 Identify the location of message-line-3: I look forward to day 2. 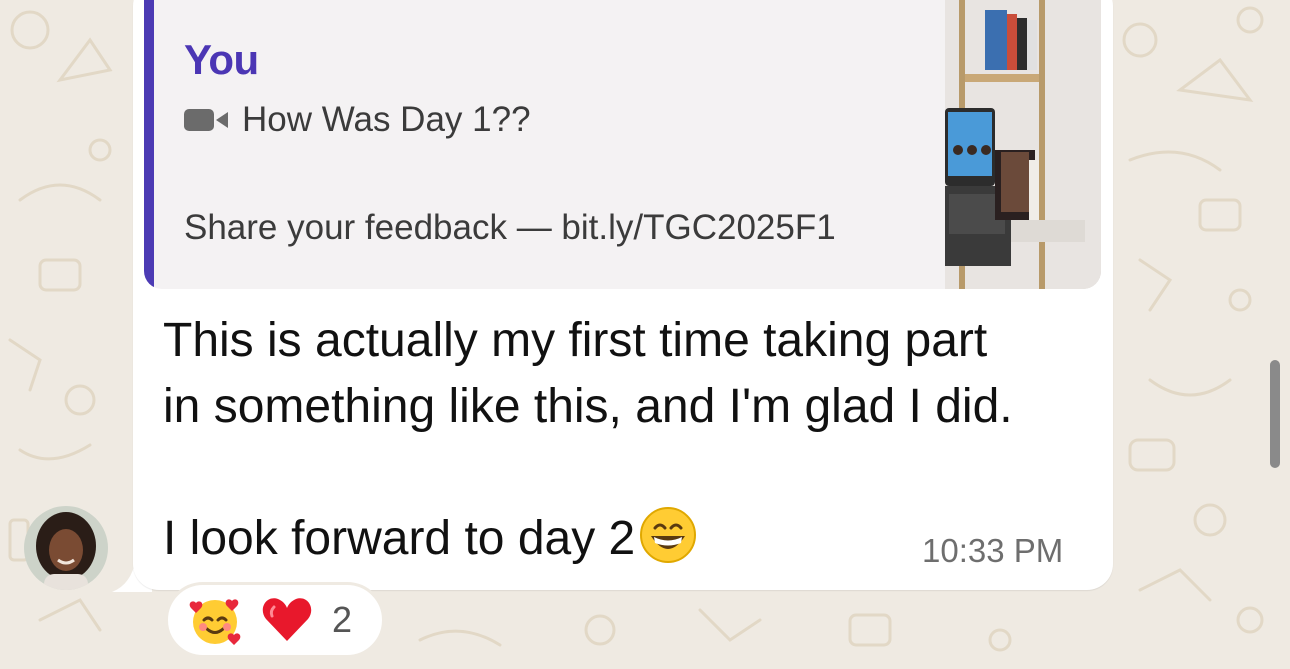
(399, 538).